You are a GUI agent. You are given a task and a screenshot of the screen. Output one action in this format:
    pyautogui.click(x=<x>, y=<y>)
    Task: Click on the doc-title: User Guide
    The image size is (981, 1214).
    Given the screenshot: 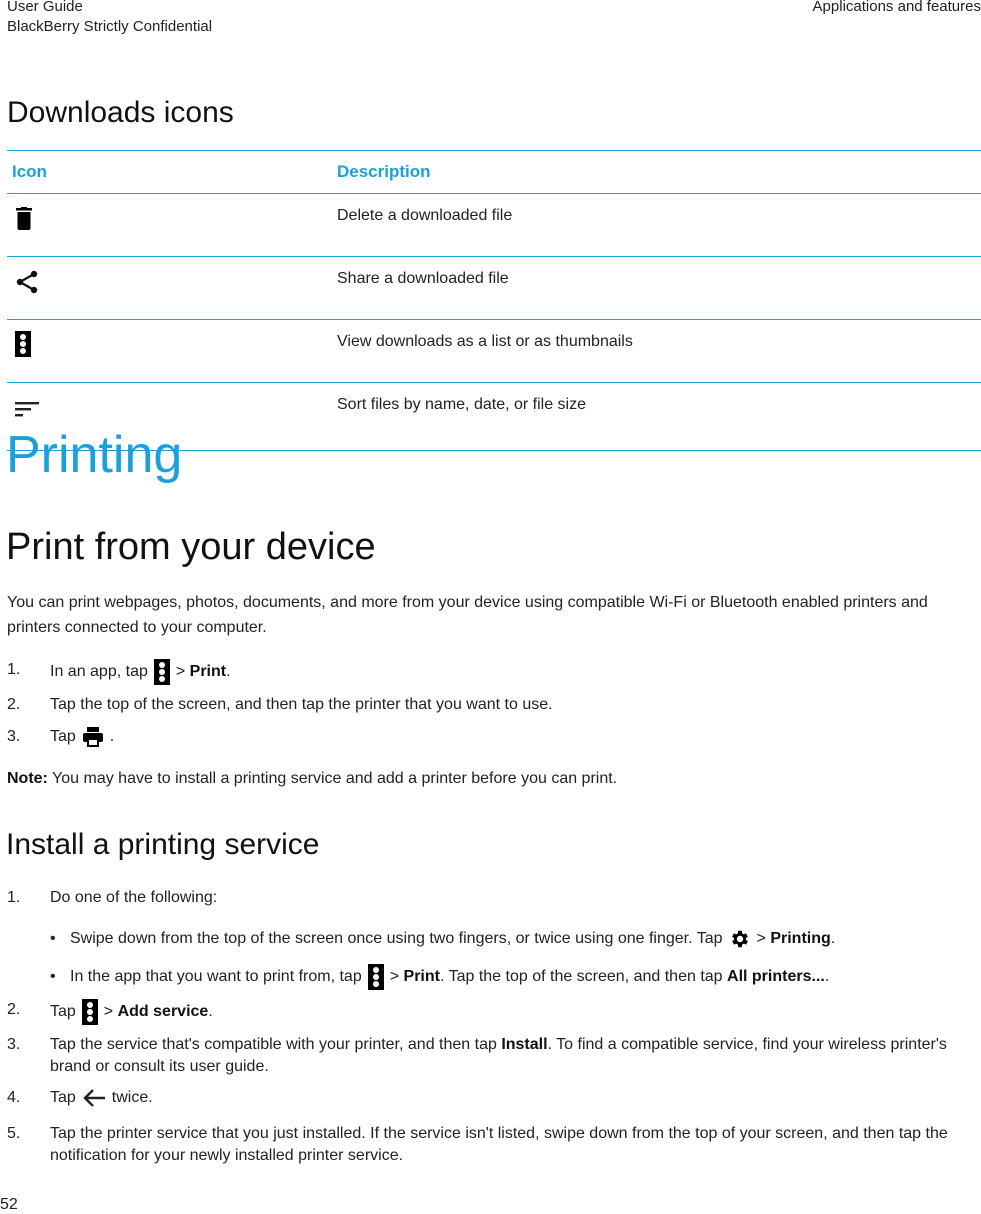 What is the action you would take?
    pyautogui.click(x=45, y=7)
    